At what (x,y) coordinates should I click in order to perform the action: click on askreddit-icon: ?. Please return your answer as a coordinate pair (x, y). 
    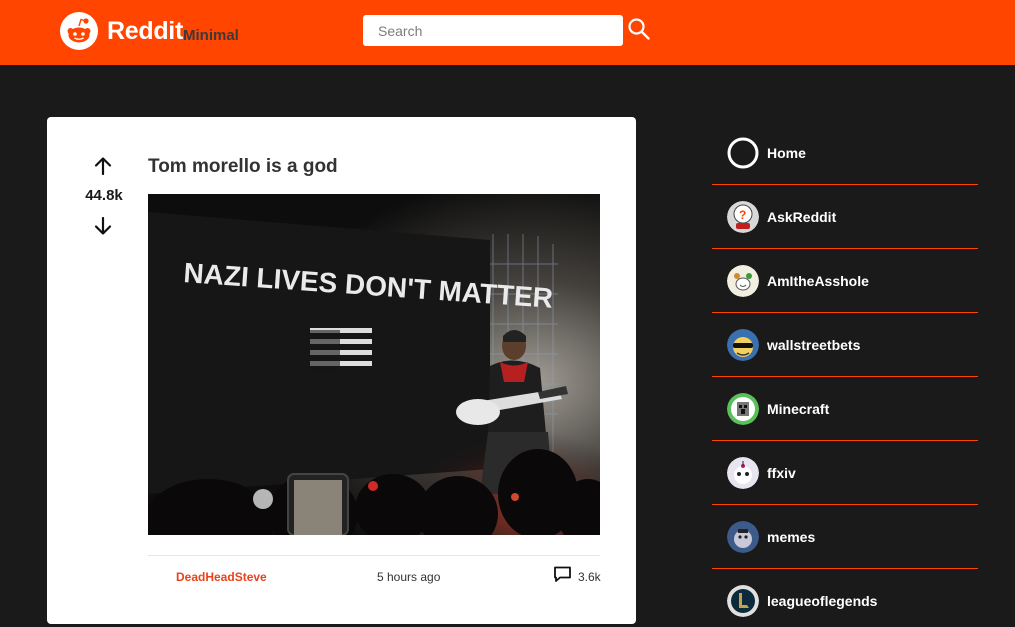
    Looking at the image, I should click on (743, 217).